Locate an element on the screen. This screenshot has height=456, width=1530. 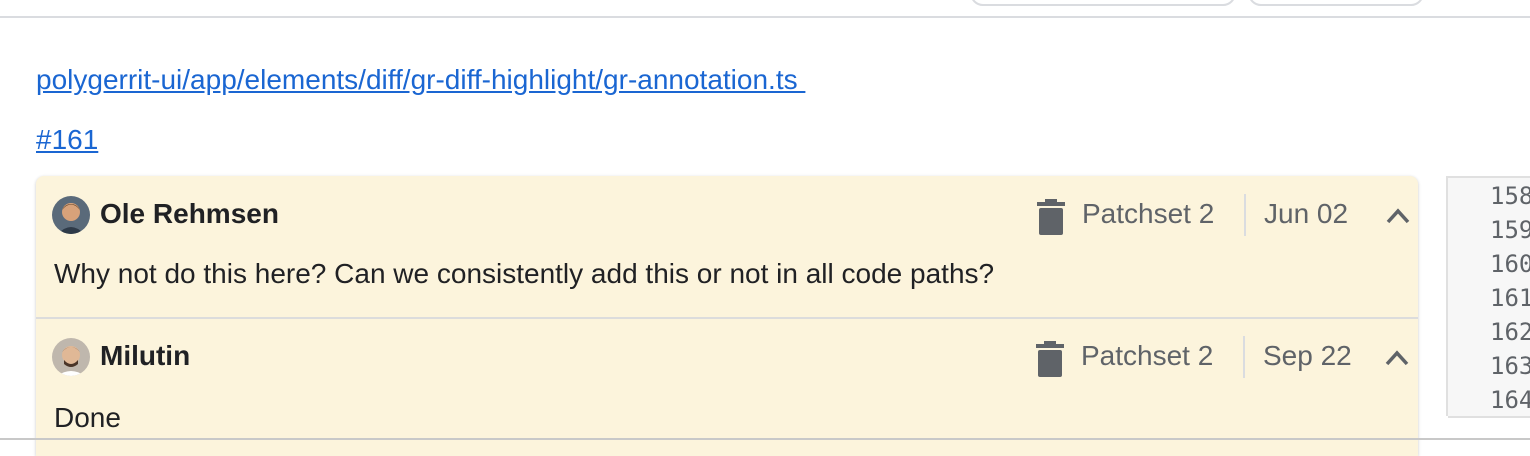
line-number-link: #161 is located at coordinates (67, 140).